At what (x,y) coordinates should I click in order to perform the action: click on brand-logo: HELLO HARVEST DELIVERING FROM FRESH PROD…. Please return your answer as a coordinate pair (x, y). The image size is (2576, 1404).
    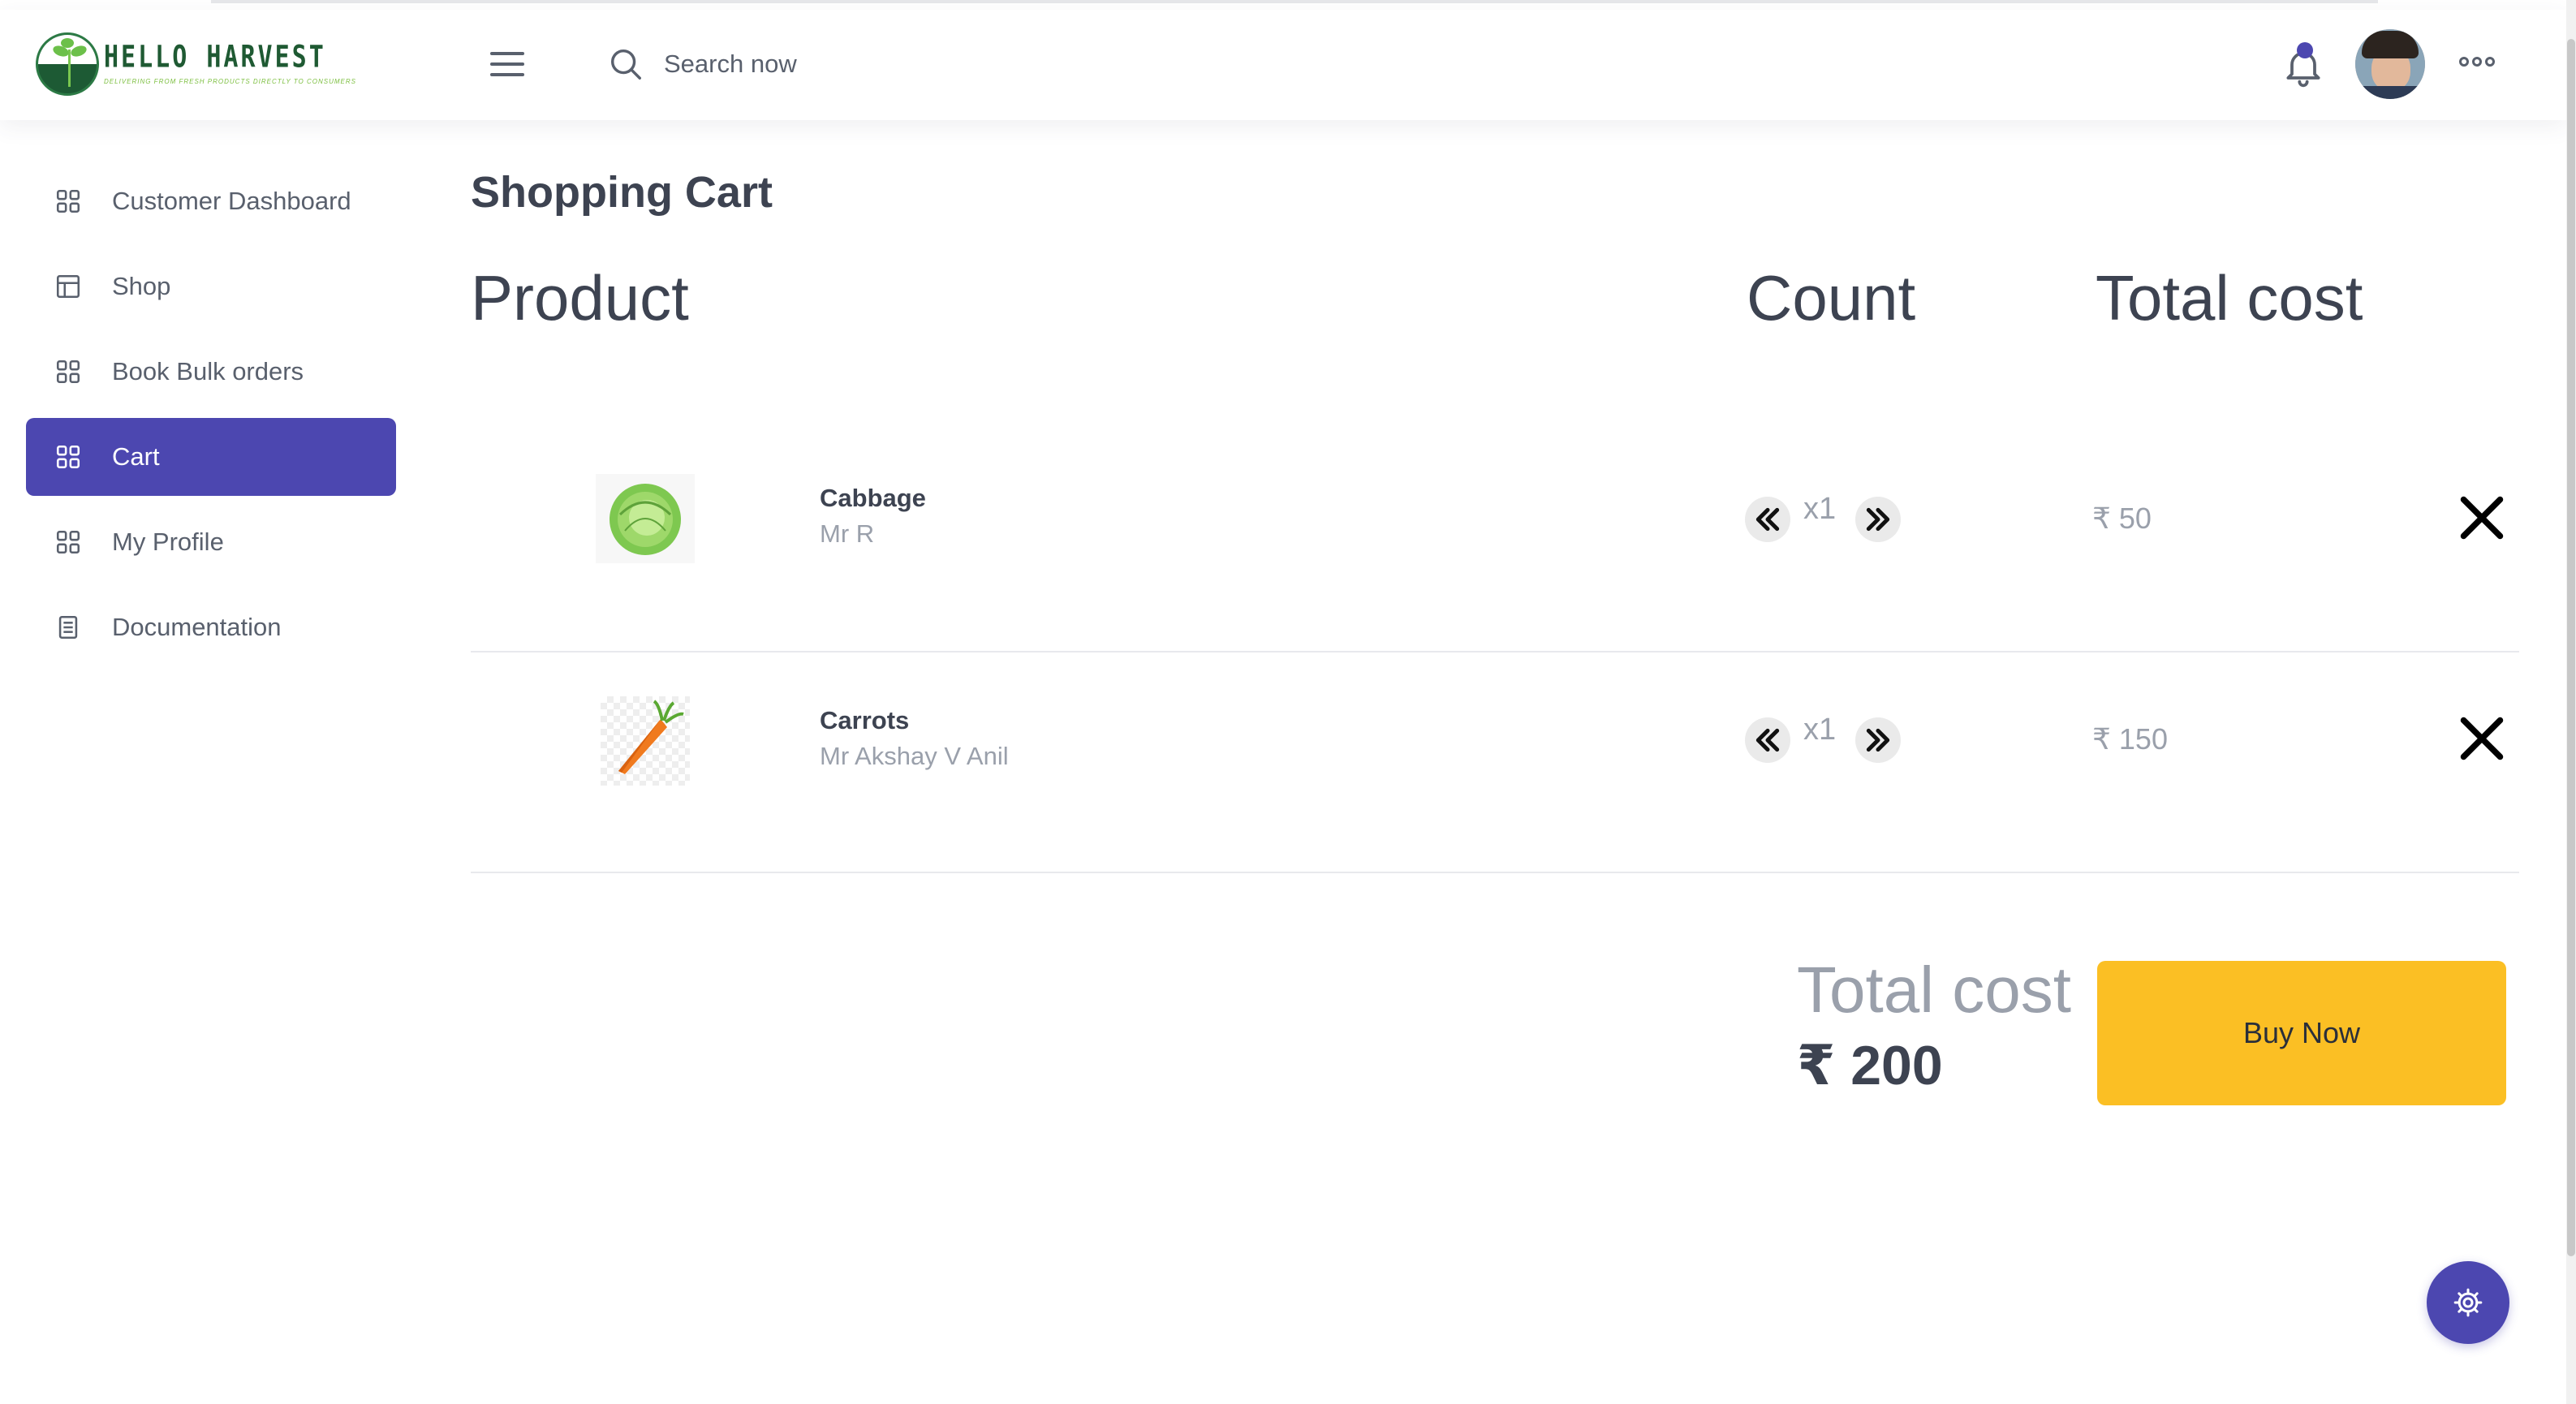
    Looking at the image, I should click on (196, 64).